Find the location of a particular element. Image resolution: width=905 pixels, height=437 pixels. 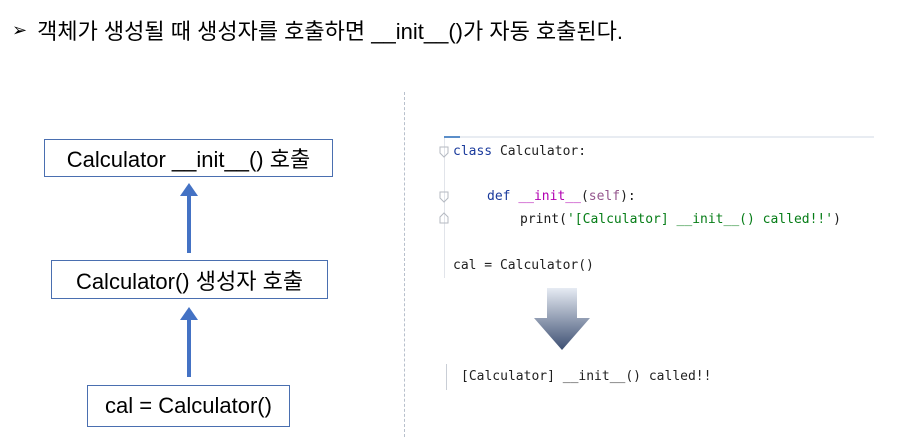

paren-close: ): is located at coordinates (628, 196).